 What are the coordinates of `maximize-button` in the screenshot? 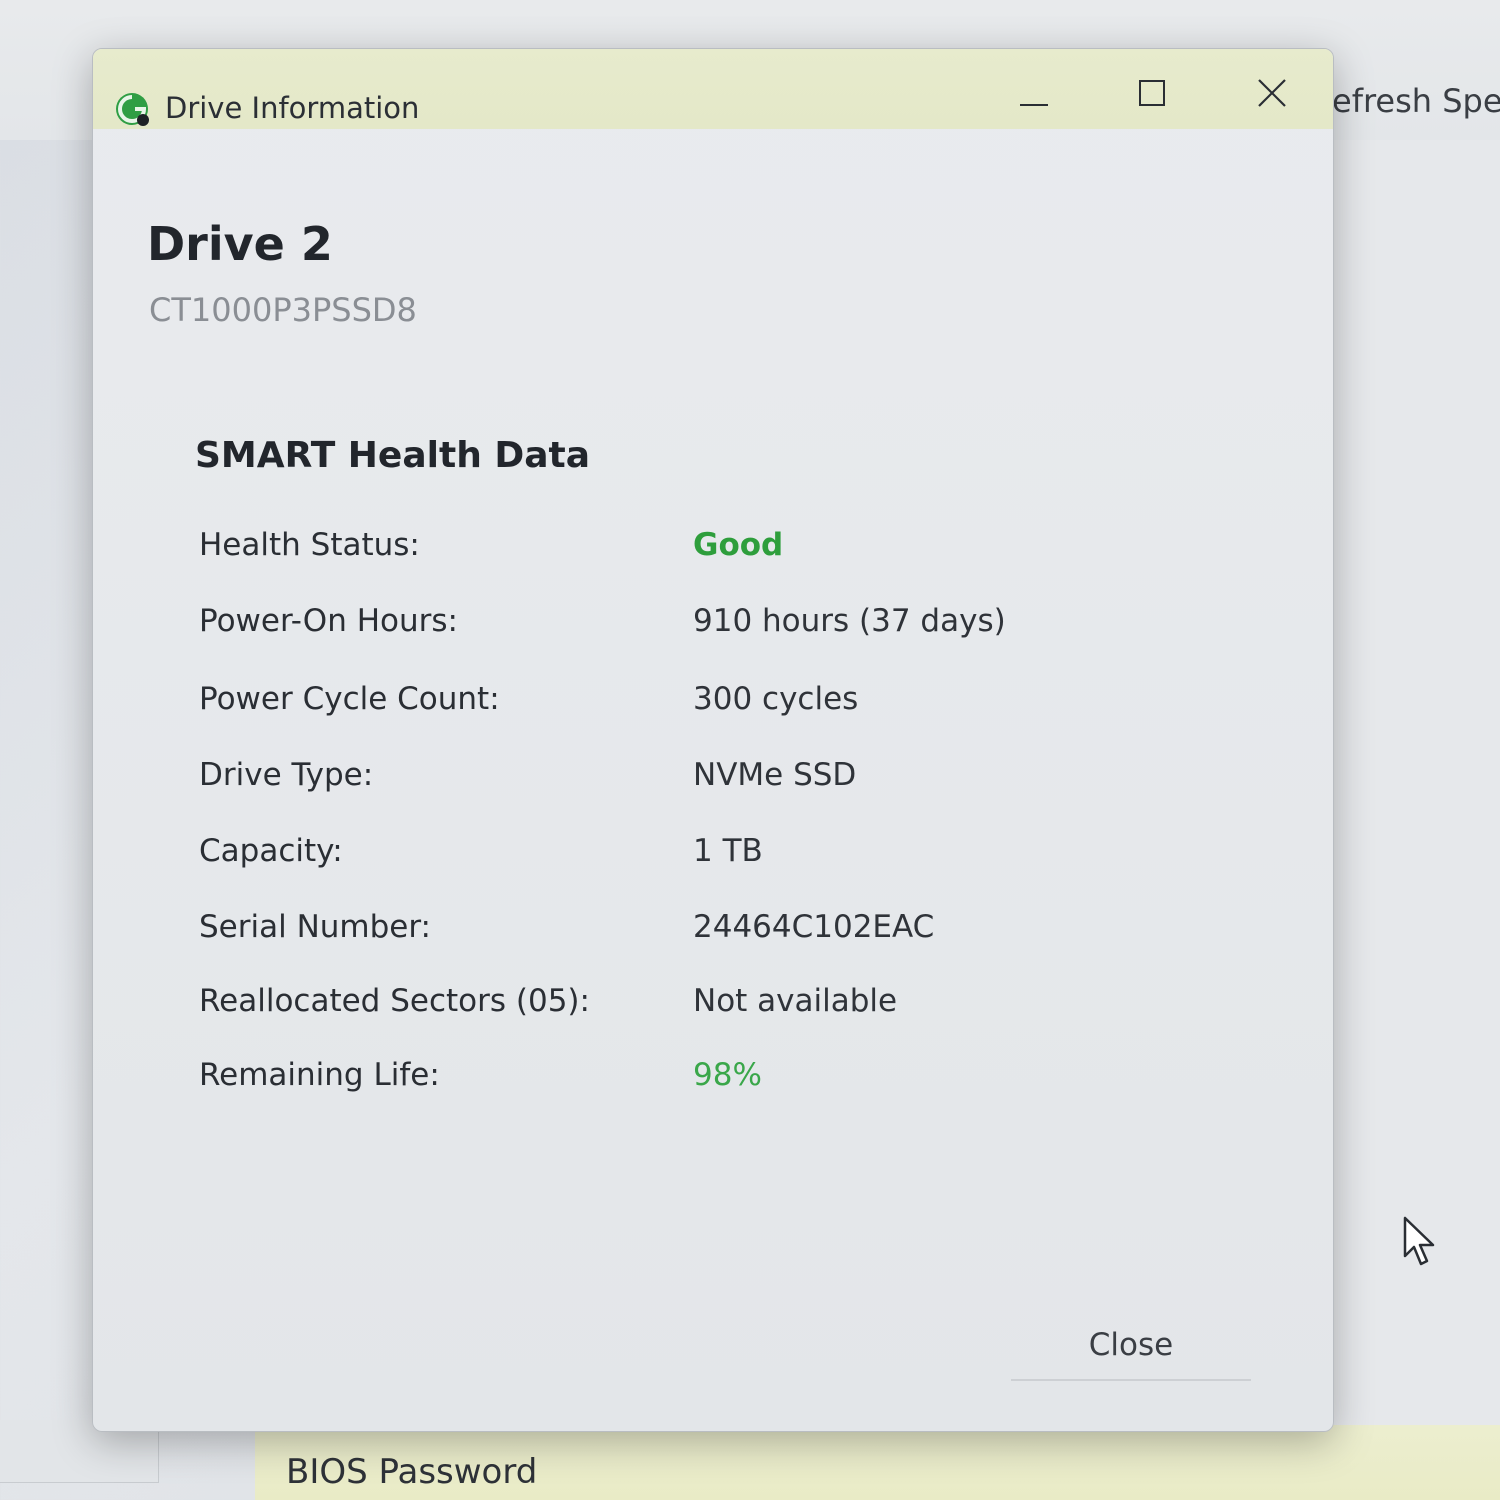 It's located at (1152, 93).